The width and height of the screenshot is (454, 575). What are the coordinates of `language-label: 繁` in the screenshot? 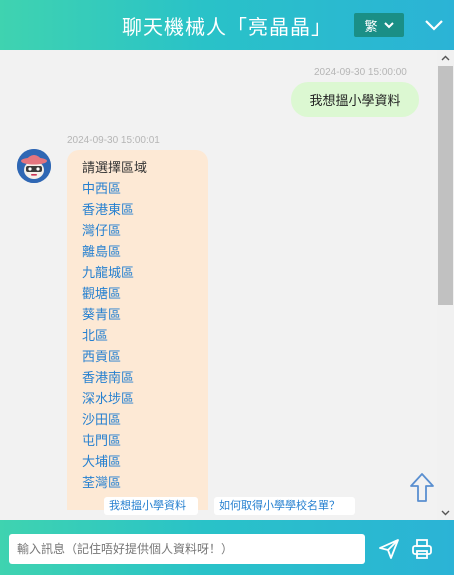 It's located at (371, 27).